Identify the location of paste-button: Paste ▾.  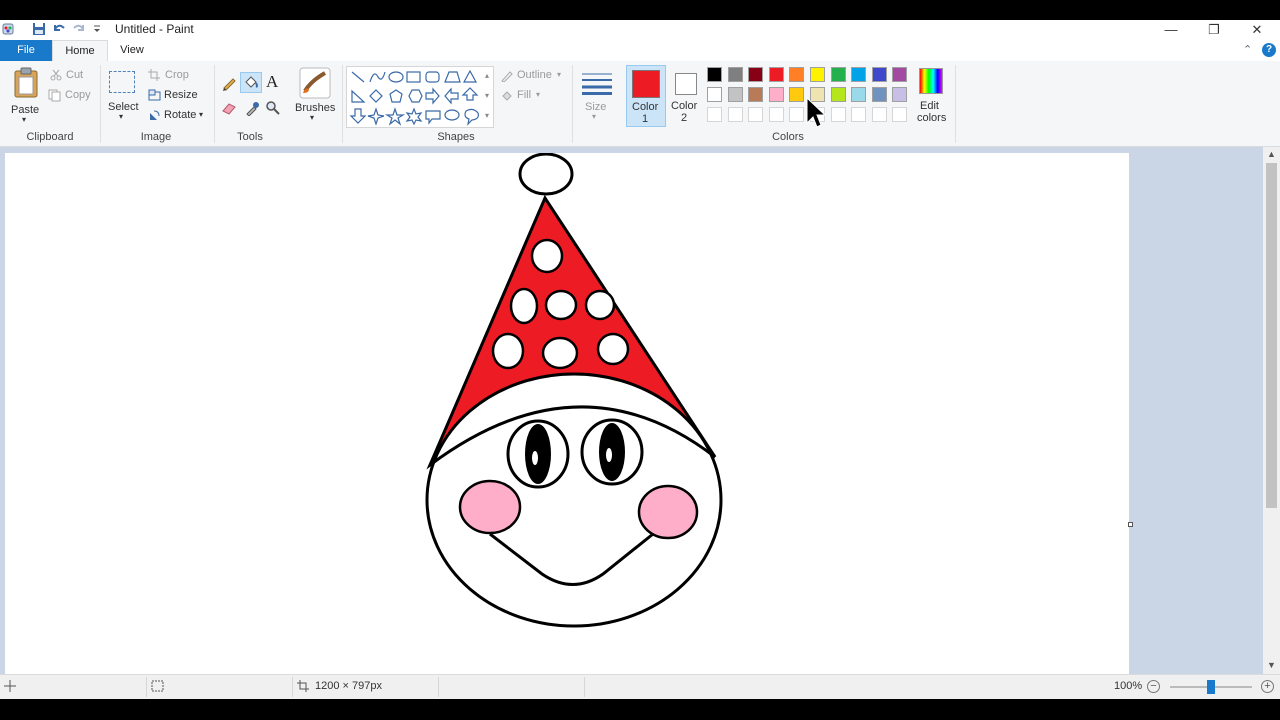
(26, 94).